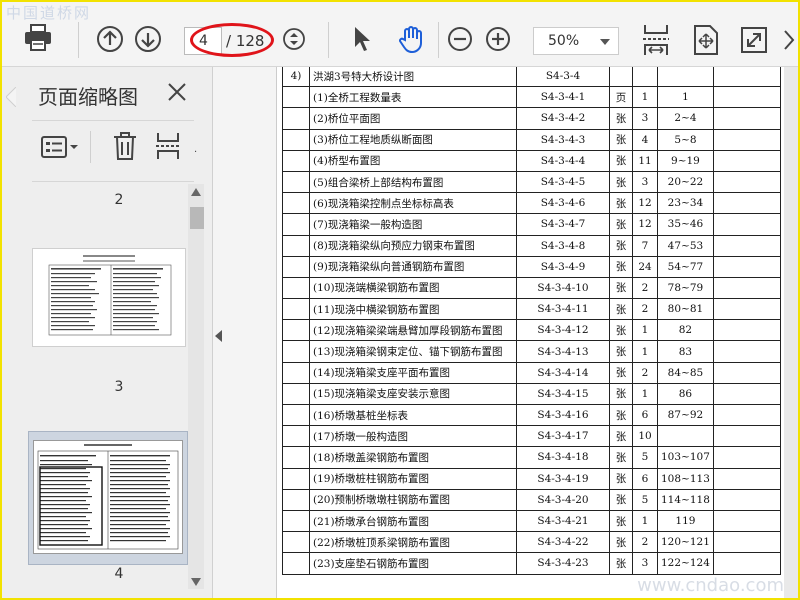 The height and width of the screenshot is (600, 800). Describe the element at coordinates (49, 13) in the screenshot. I see `watermark-top-left: 中国道桥网` at that location.